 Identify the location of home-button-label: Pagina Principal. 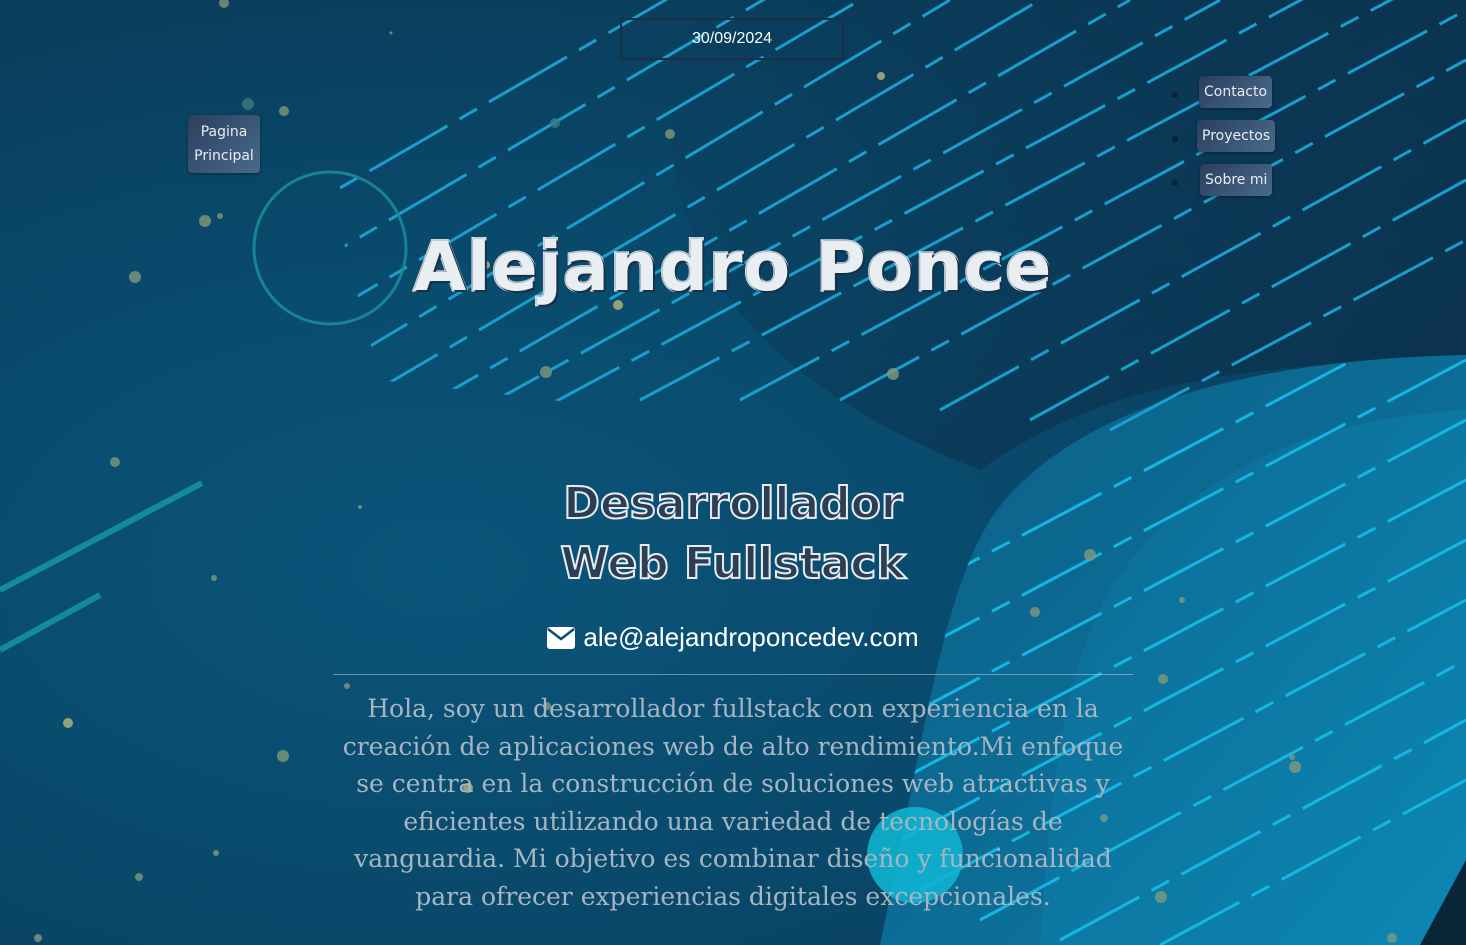
(224, 144).